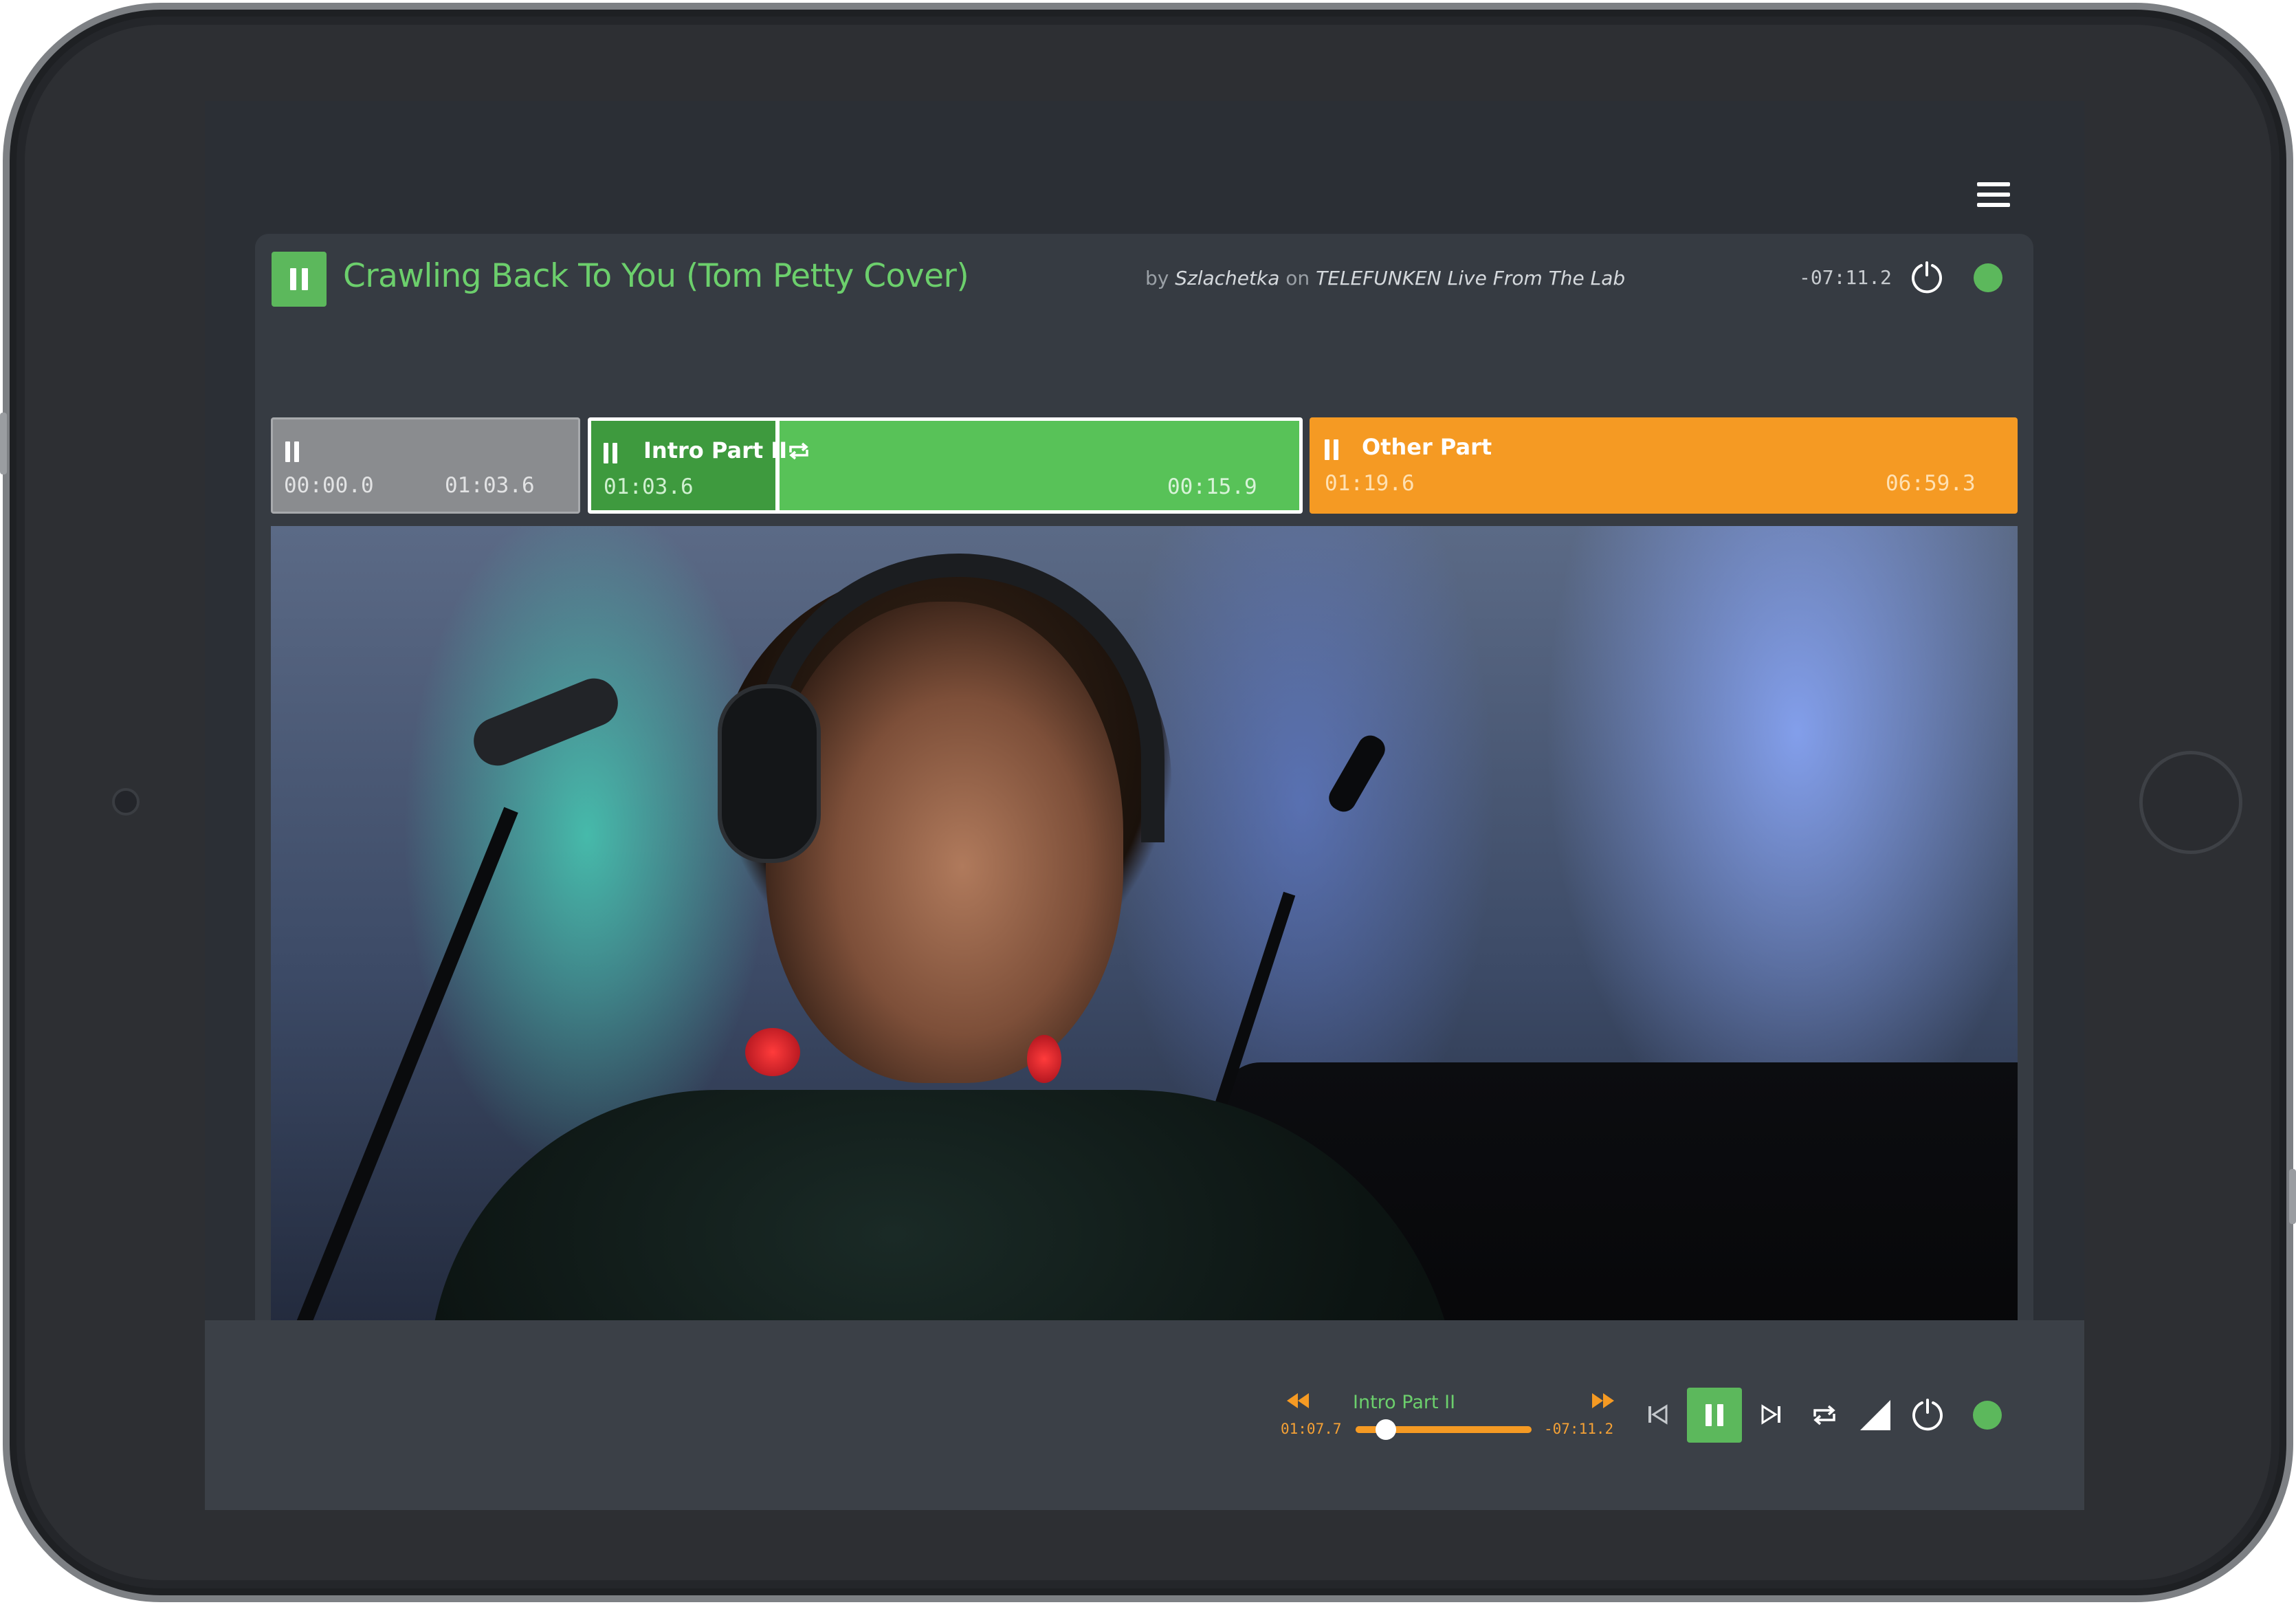 Image resolution: width=2296 pixels, height=1607 pixels. I want to click on album-name: TELEFUNKEN Live From The Lab, so click(1471, 278).